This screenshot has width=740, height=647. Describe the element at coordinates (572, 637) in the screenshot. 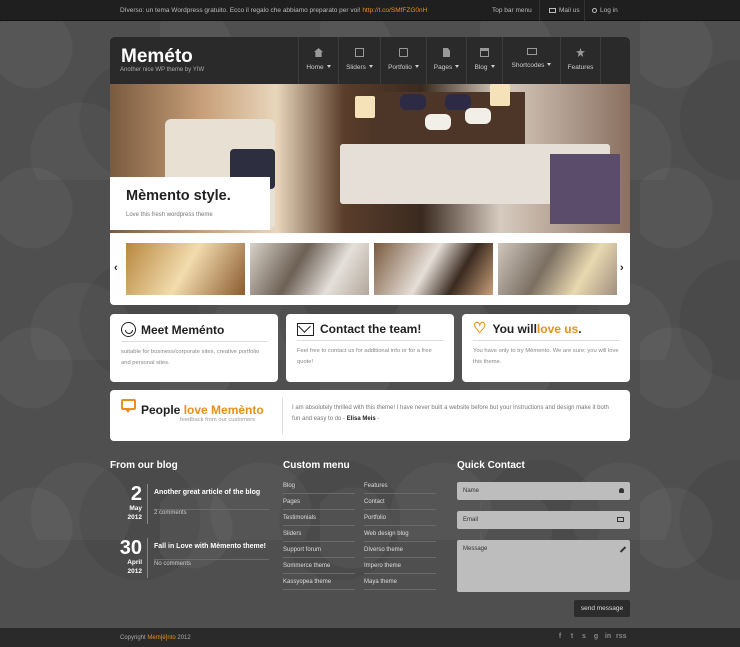

I see `twitter-icon: t` at that location.